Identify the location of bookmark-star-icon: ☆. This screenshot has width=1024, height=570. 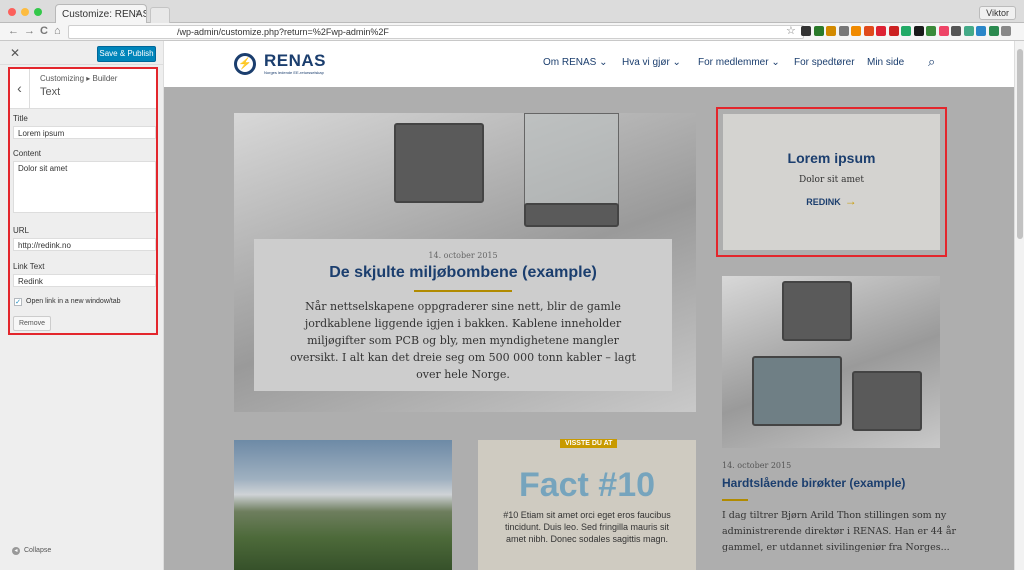
(791, 30).